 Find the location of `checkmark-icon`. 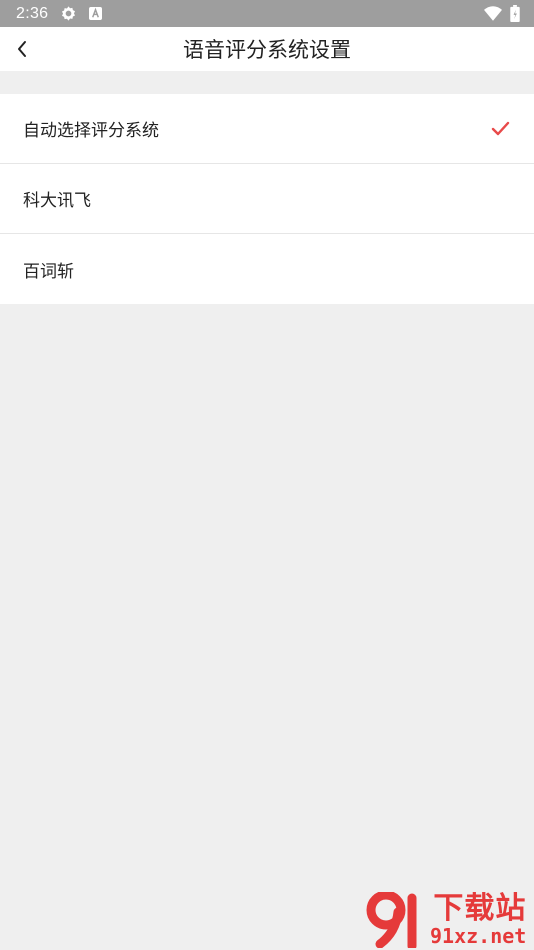

checkmark-icon is located at coordinates (500, 128).